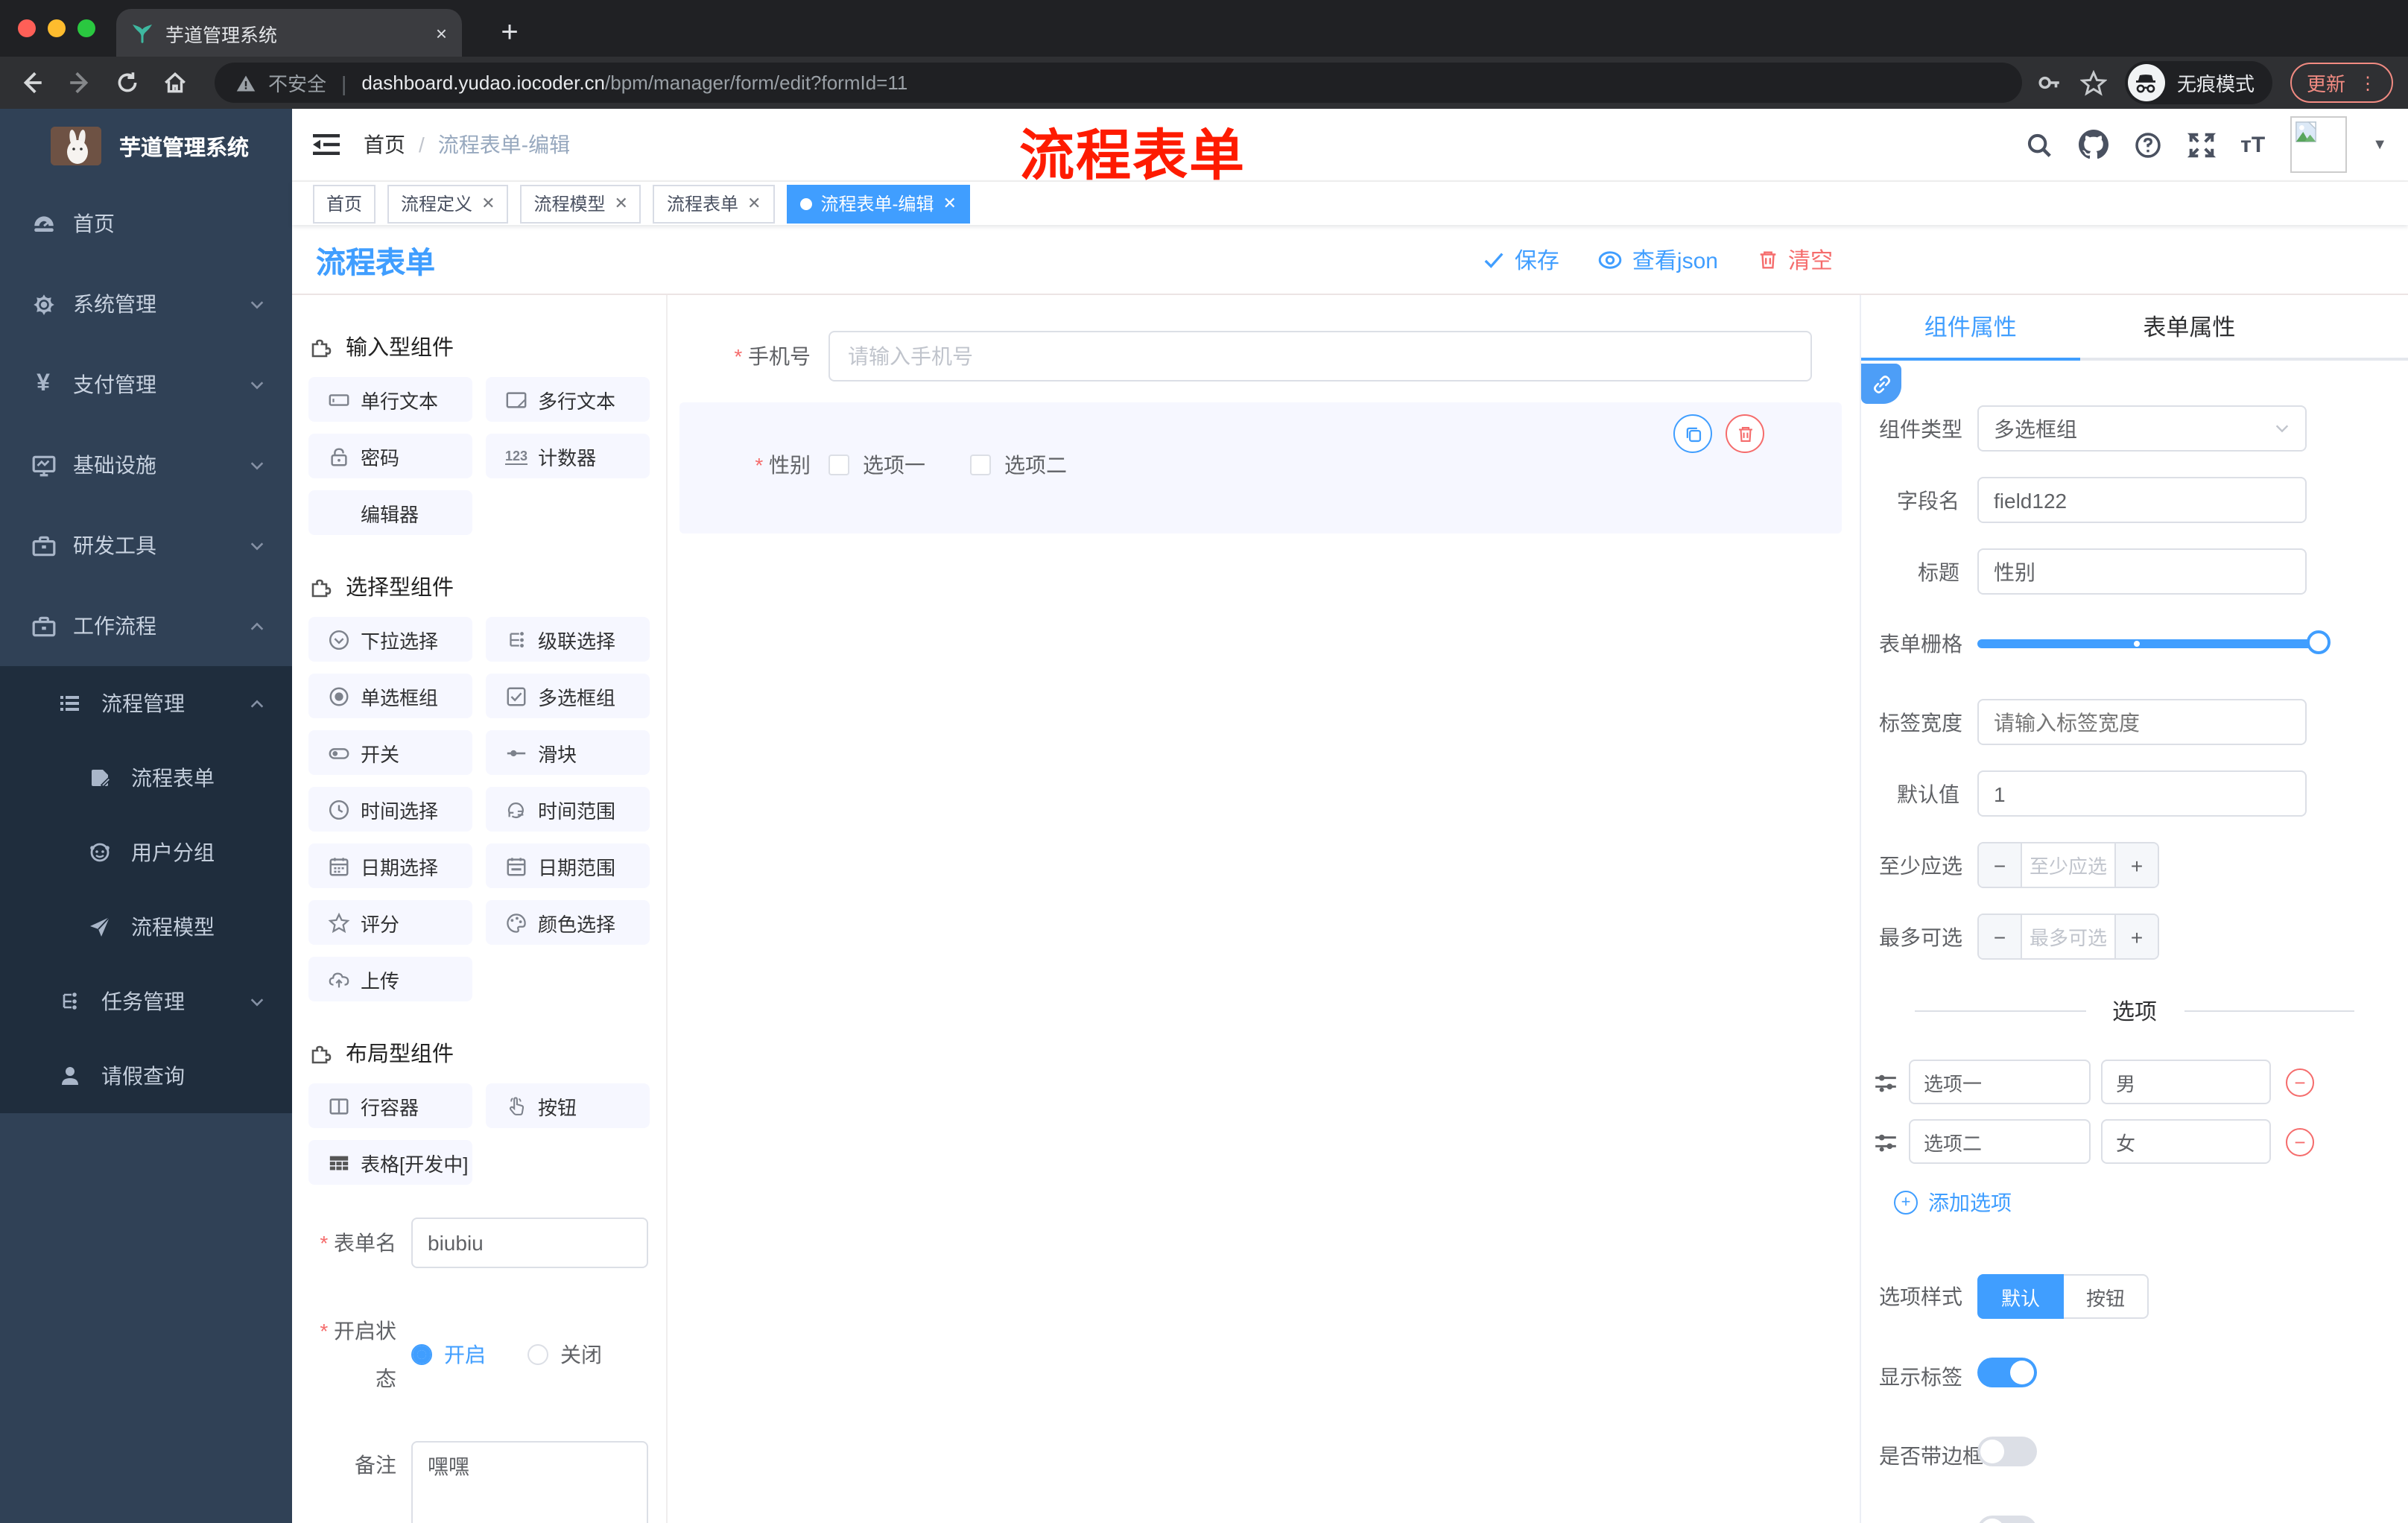 The image size is (2408, 1523). Describe the element at coordinates (390, 1162) in the screenshot. I see `component-table-dev: 表格[开发中]` at that location.